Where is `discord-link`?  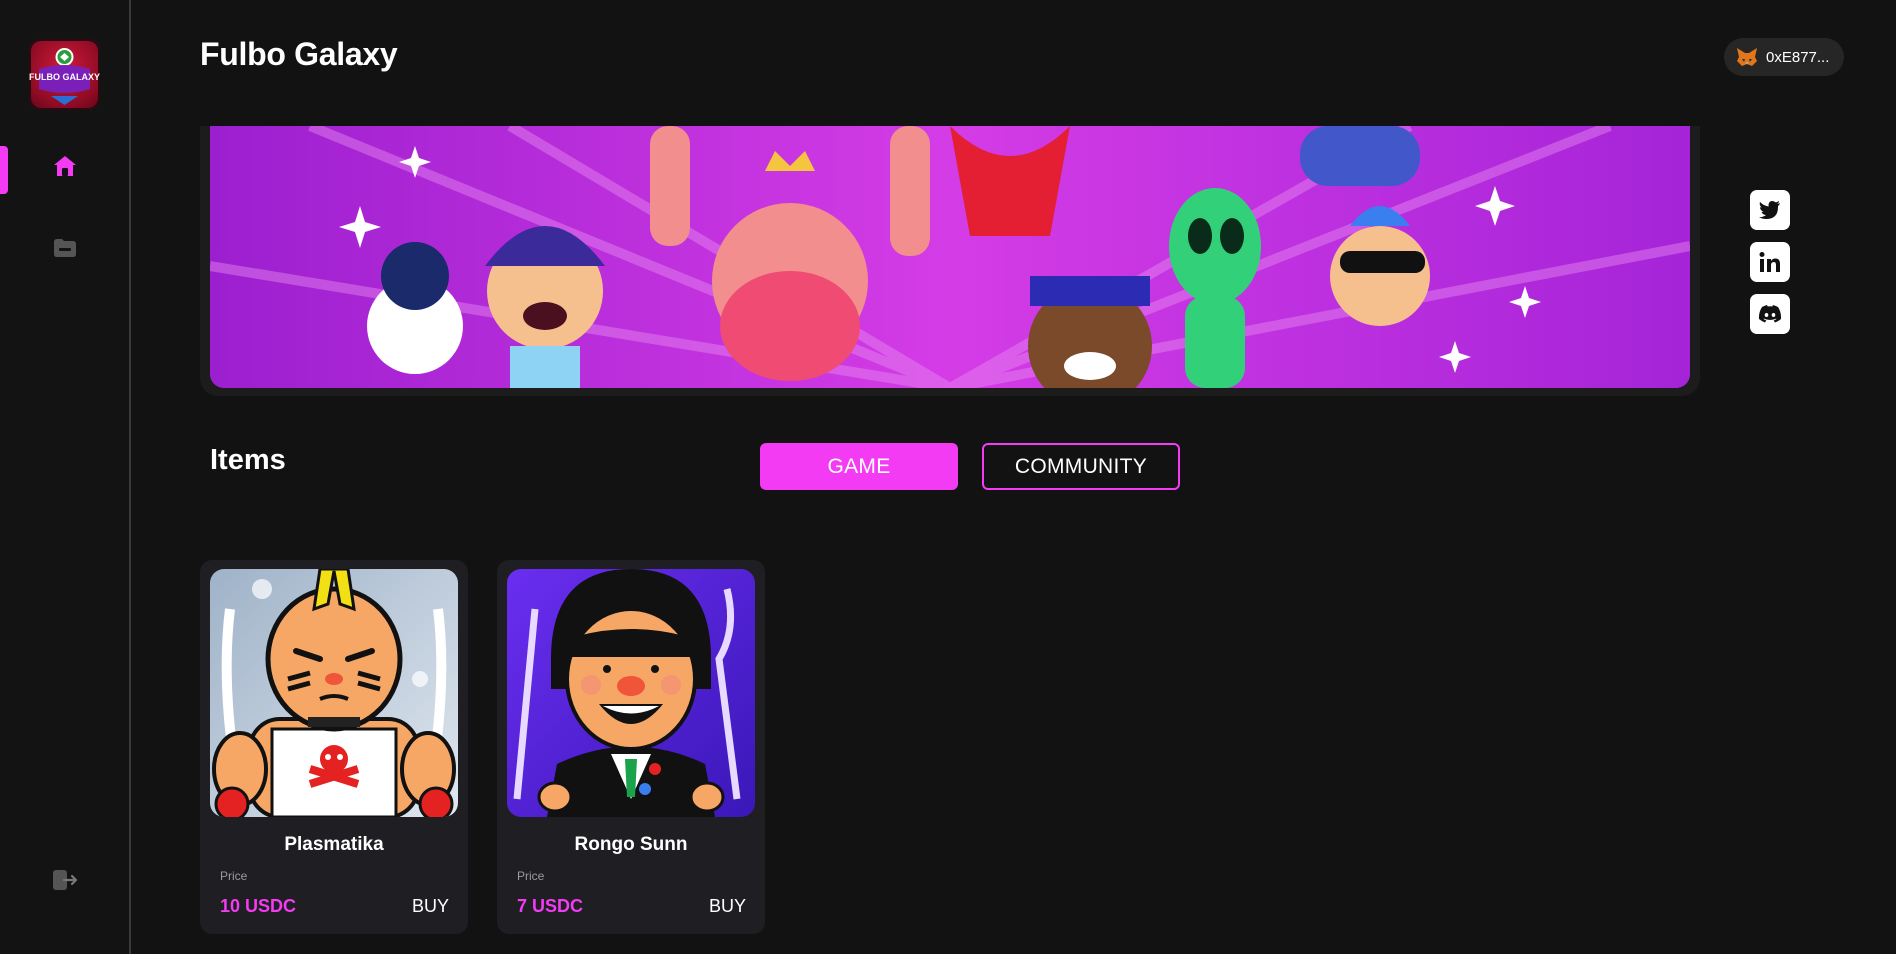
discord-link is located at coordinates (1770, 314).